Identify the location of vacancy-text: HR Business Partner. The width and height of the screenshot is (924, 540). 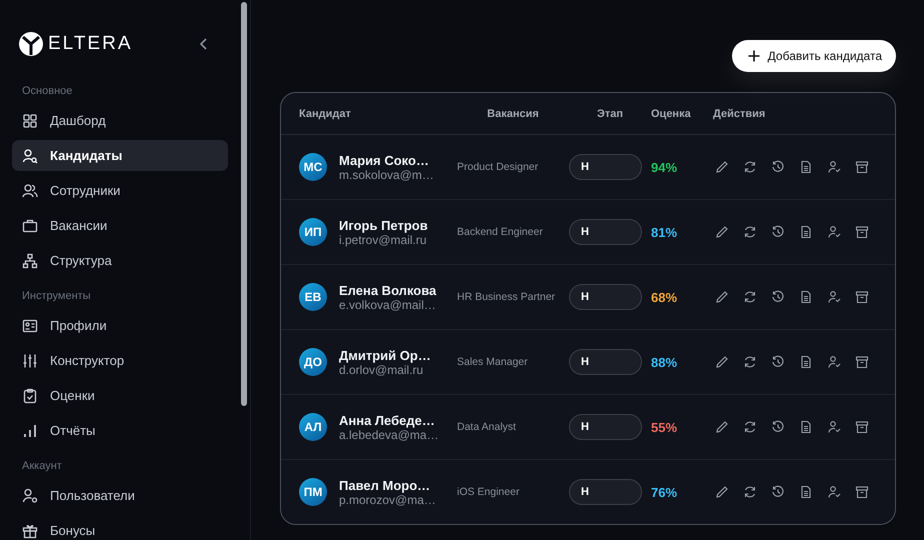
(506, 297).